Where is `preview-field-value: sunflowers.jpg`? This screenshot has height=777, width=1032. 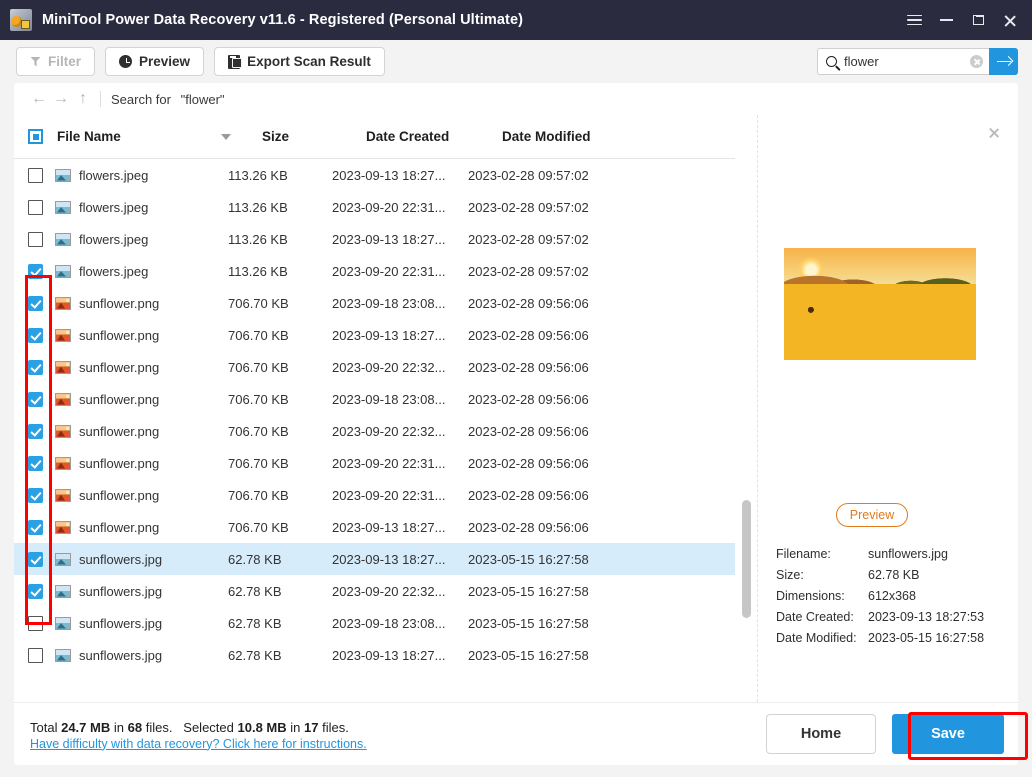 preview-field-value: sunflowers.jpg is located at coordinates (908, 553).